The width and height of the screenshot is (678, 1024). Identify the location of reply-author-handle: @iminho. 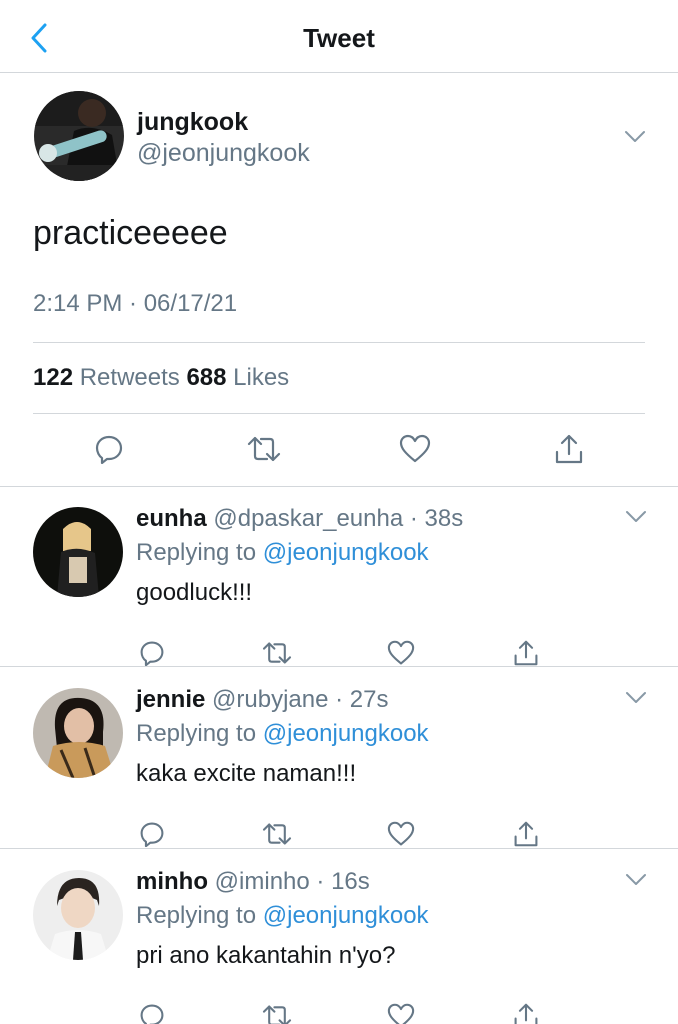
(262, 881).